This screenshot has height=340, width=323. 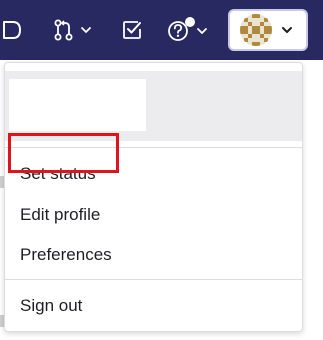 I want to click on user-avatar, so click(x=256, y=30).